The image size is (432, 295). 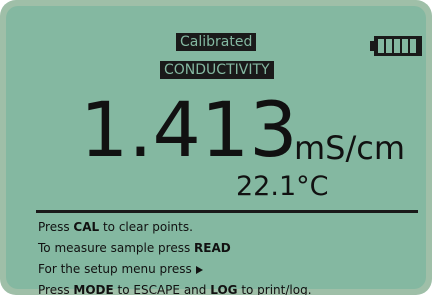 I want to click on instruction-text: To measure sample press, so click(x=116, y=248).